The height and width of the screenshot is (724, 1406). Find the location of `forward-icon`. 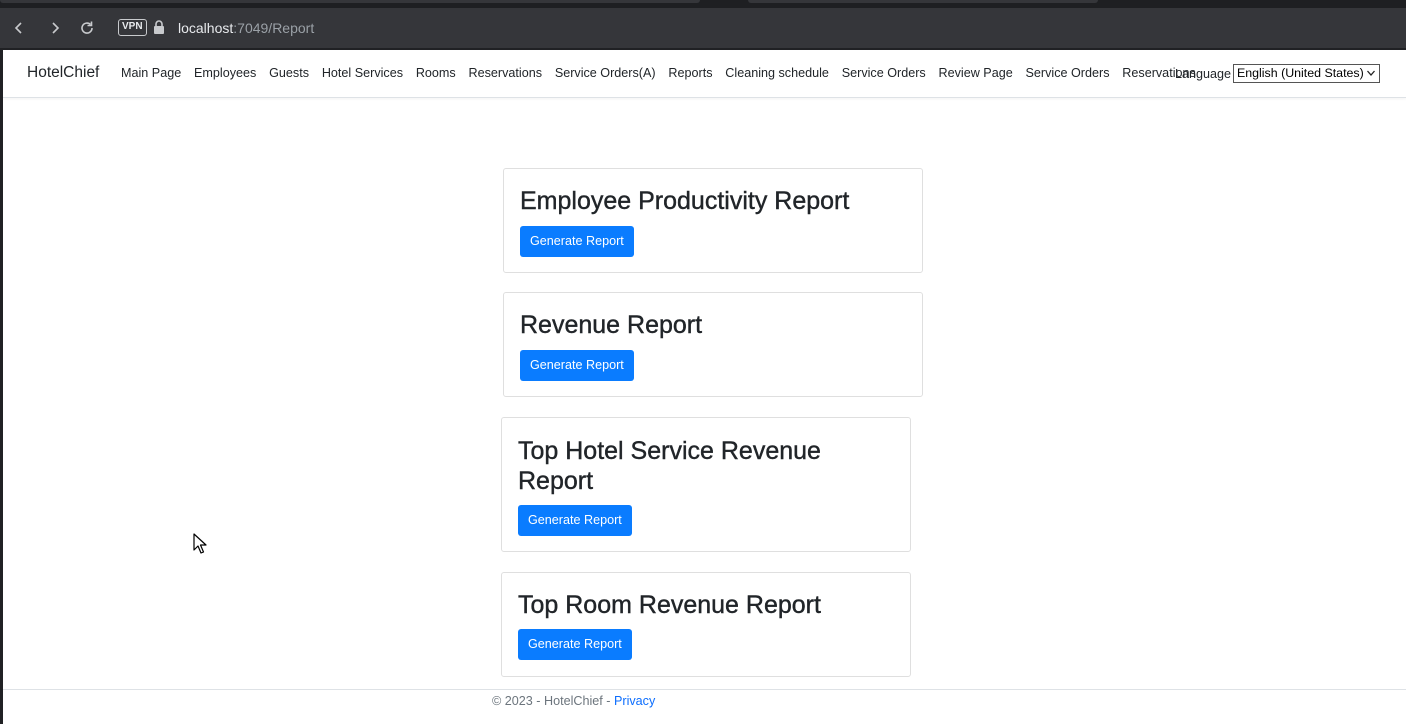

forward-icon is located at coordinates (55, 28).